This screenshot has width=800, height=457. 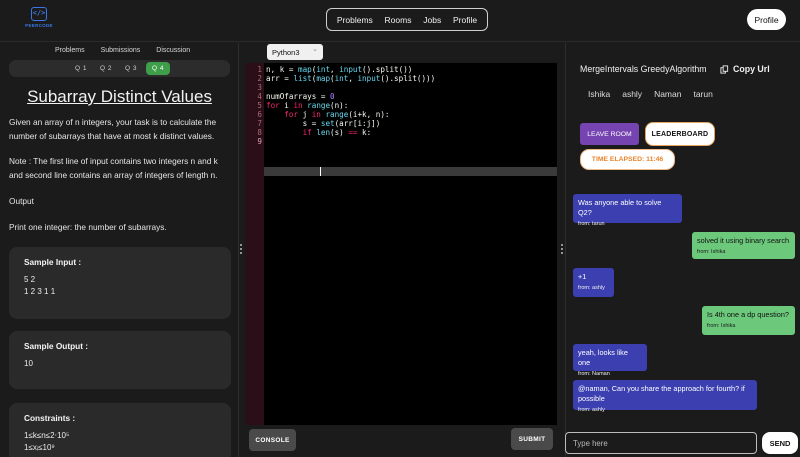 I want to click on sample-output-card: Sample Output : 10, so click(x=120, y=360).